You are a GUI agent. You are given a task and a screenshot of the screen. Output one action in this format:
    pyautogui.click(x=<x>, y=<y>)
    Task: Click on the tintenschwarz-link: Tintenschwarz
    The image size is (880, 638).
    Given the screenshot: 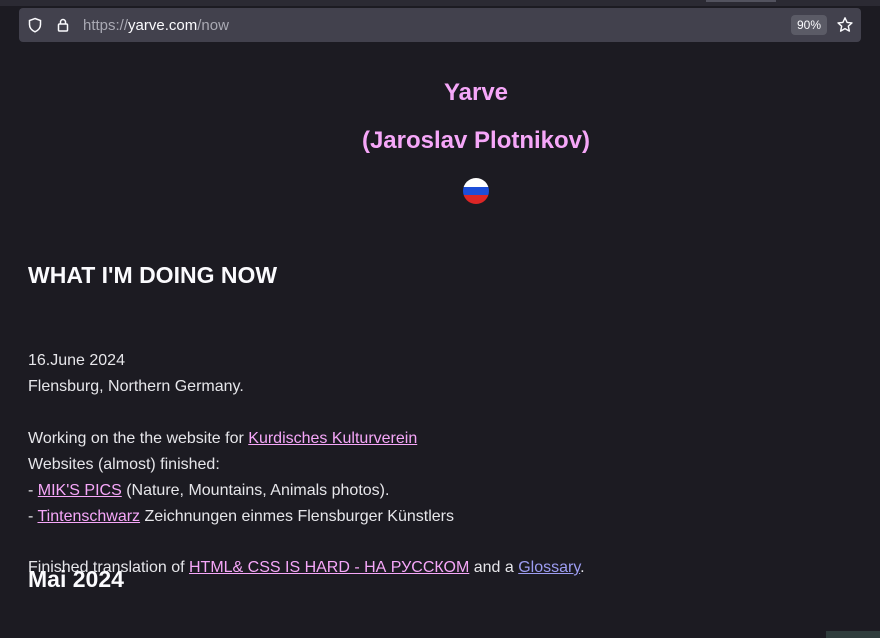 What is the action you would take?
    pyautogui.click(x=88, y=516)
    